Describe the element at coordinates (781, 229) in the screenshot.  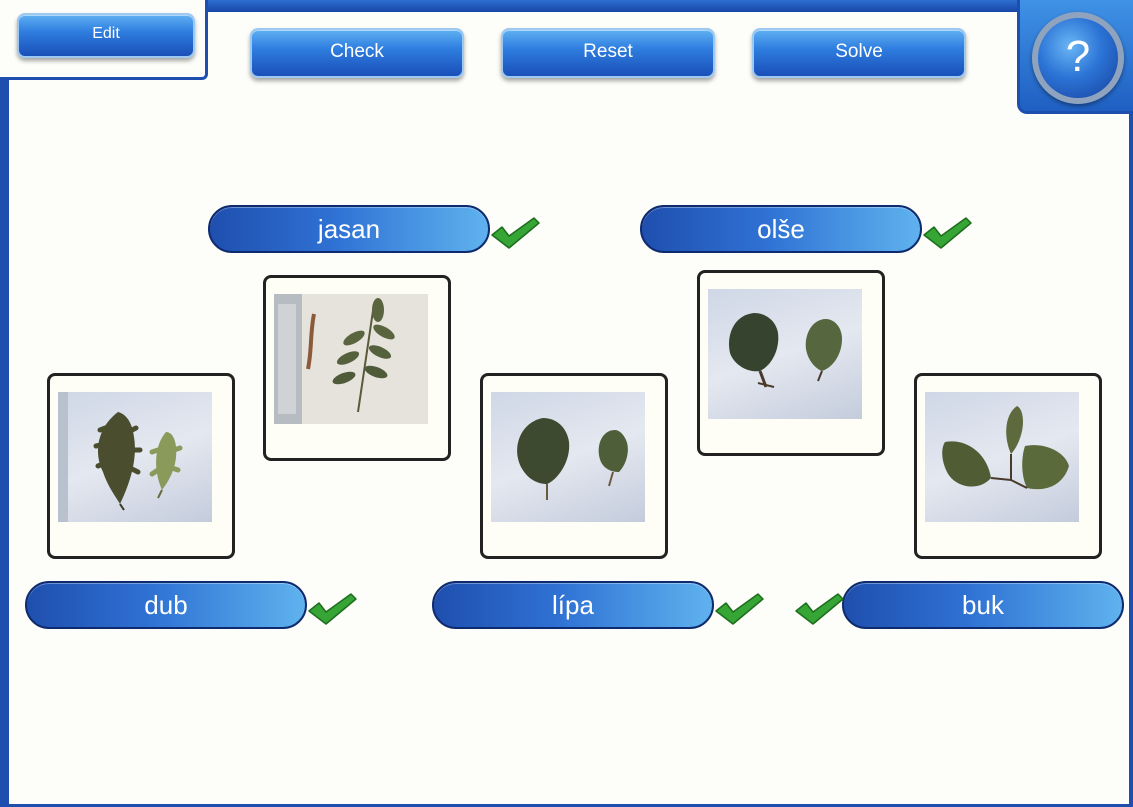
I see `label-olse: olše` at that location.